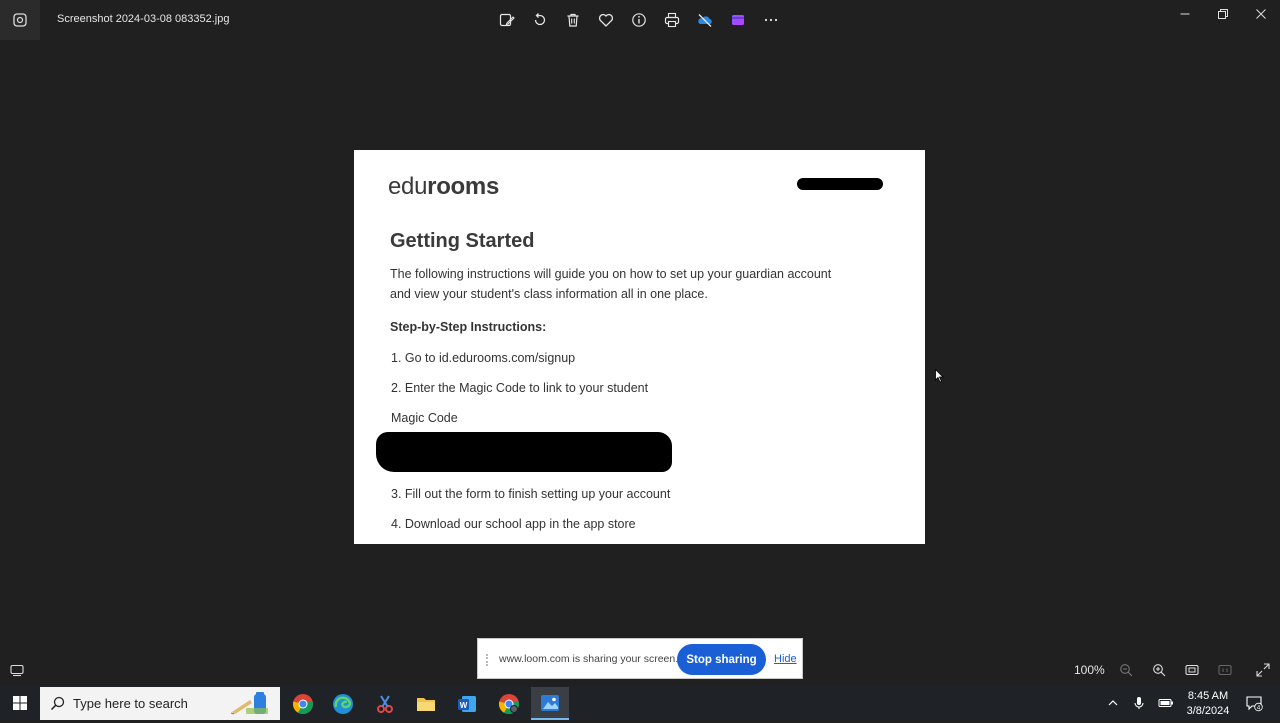  I want to click on clipchamp-icon, so click(737, 20).